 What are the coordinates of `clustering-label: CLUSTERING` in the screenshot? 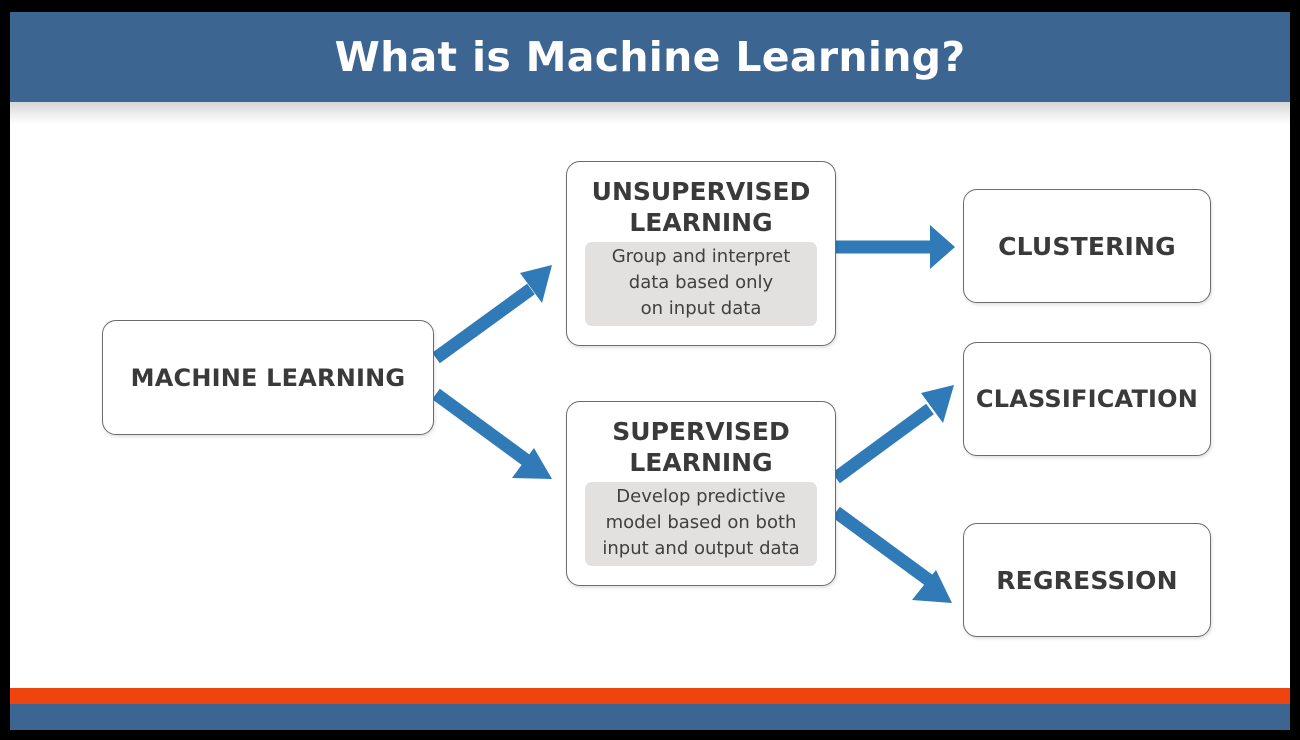 It's located at (1087, 246).